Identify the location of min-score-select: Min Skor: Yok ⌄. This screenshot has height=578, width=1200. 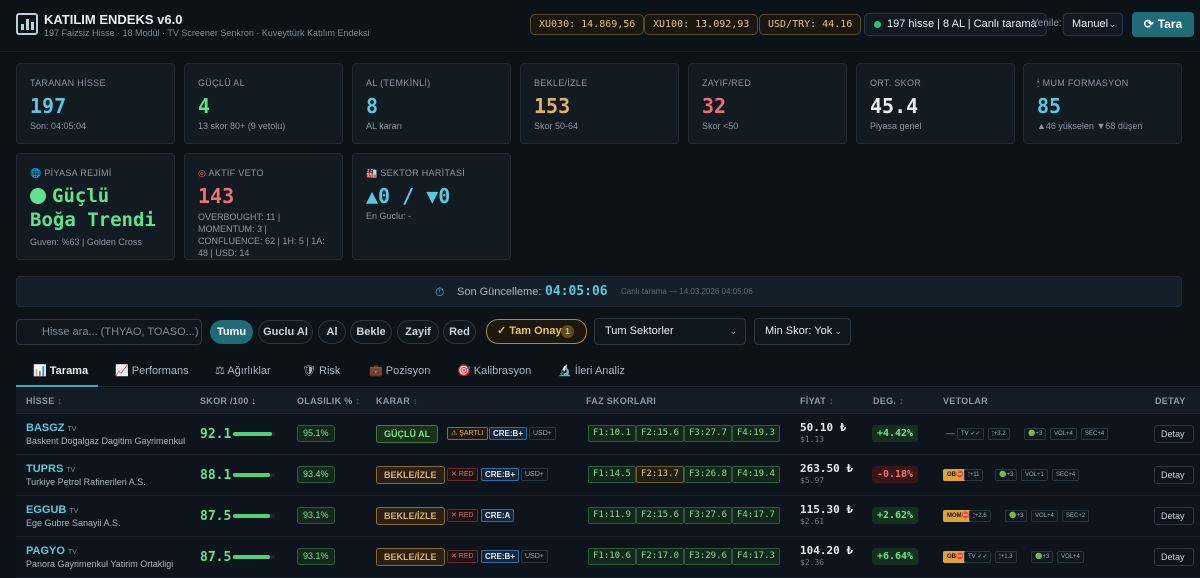
(802, 331).